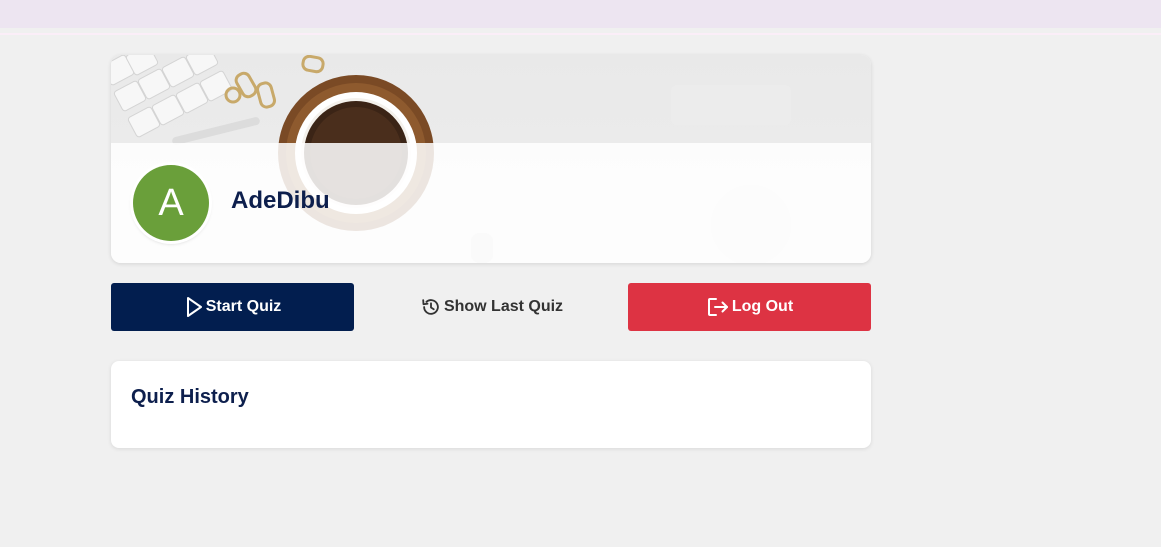  I want to click on history-icon, so click(431, 307).